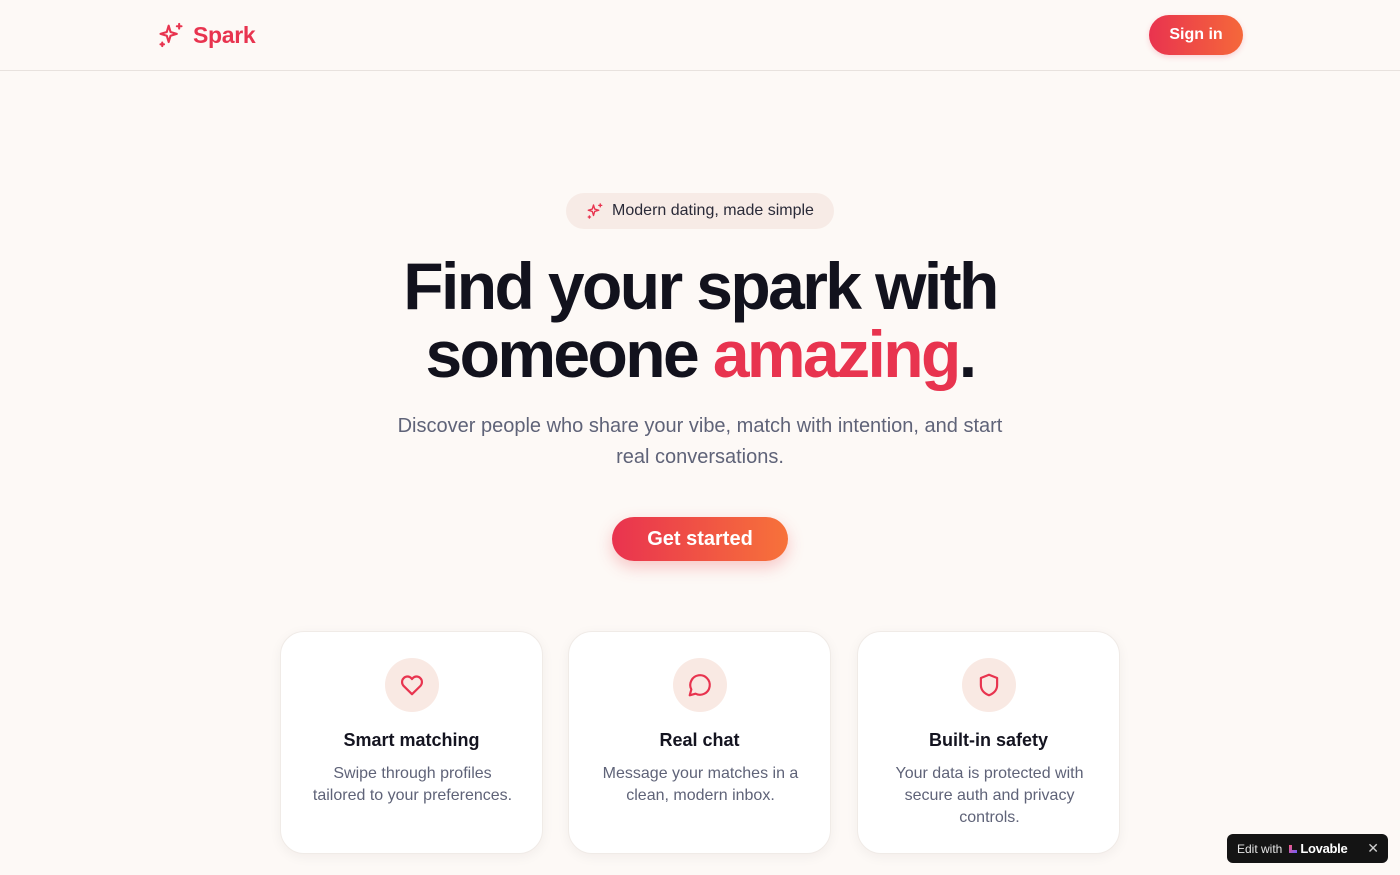  What do you see at coordinates (700, 539) in the screenshot?
I see `get-started-button: Get started` at bounding box center [700, 539].